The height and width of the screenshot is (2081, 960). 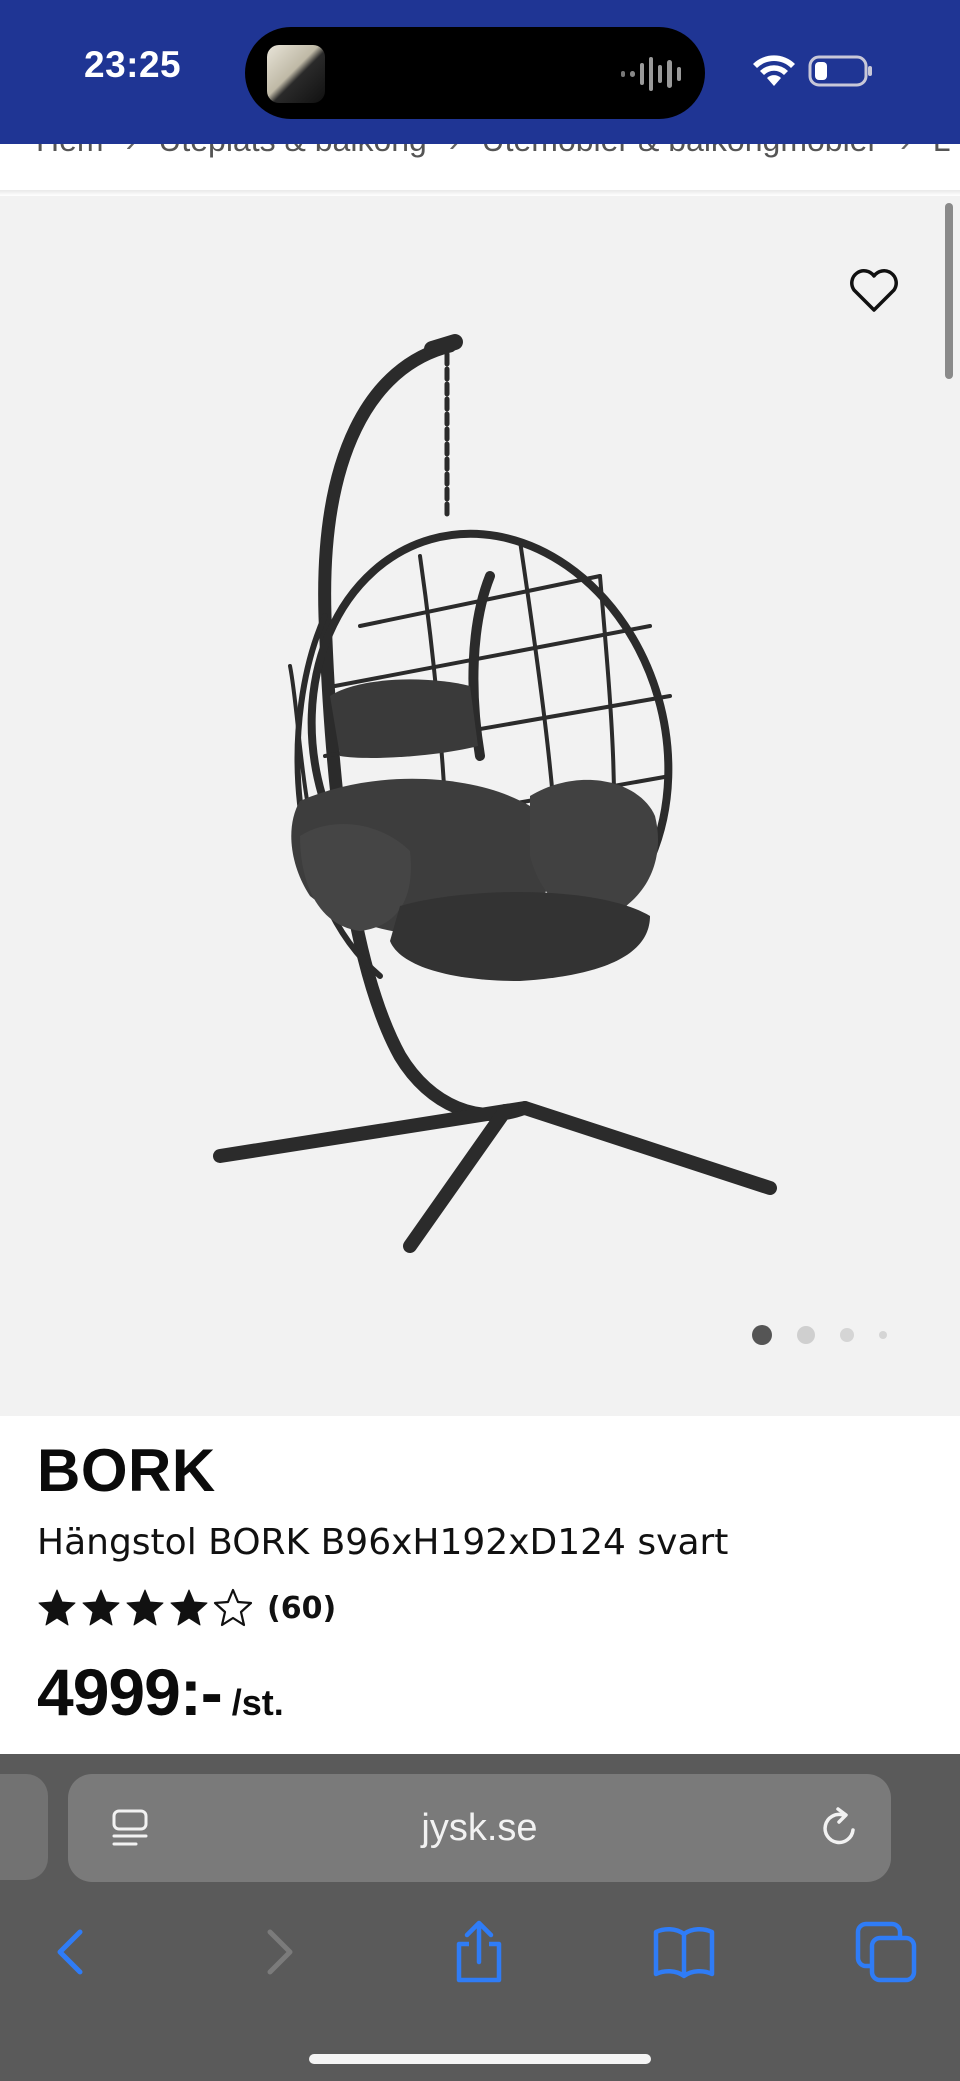 What do you see at coordinates (24, 1827) in the screenshot?
I see `previous-tab-peek` at bounding box center [24, 1827].